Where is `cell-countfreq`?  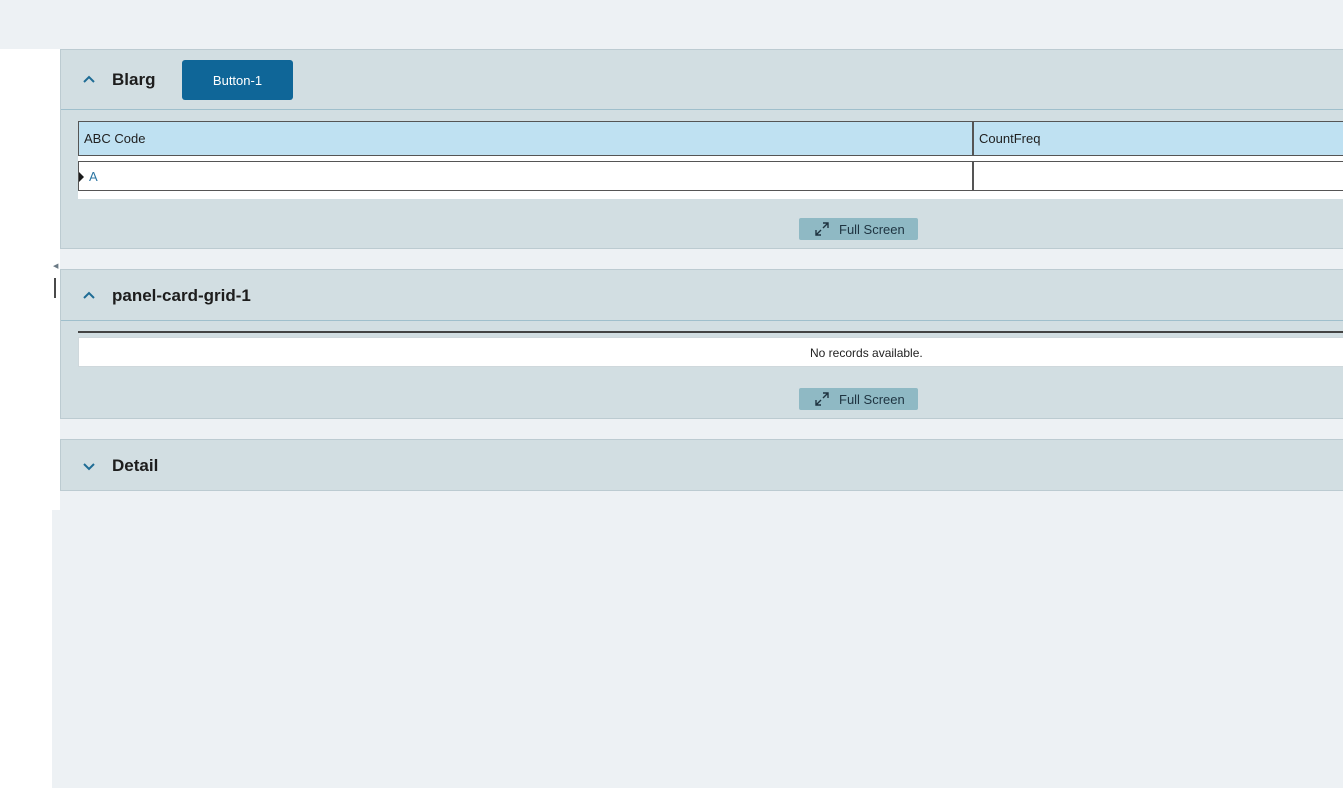
cell-countfreq is located at coordinates (1158, 176).